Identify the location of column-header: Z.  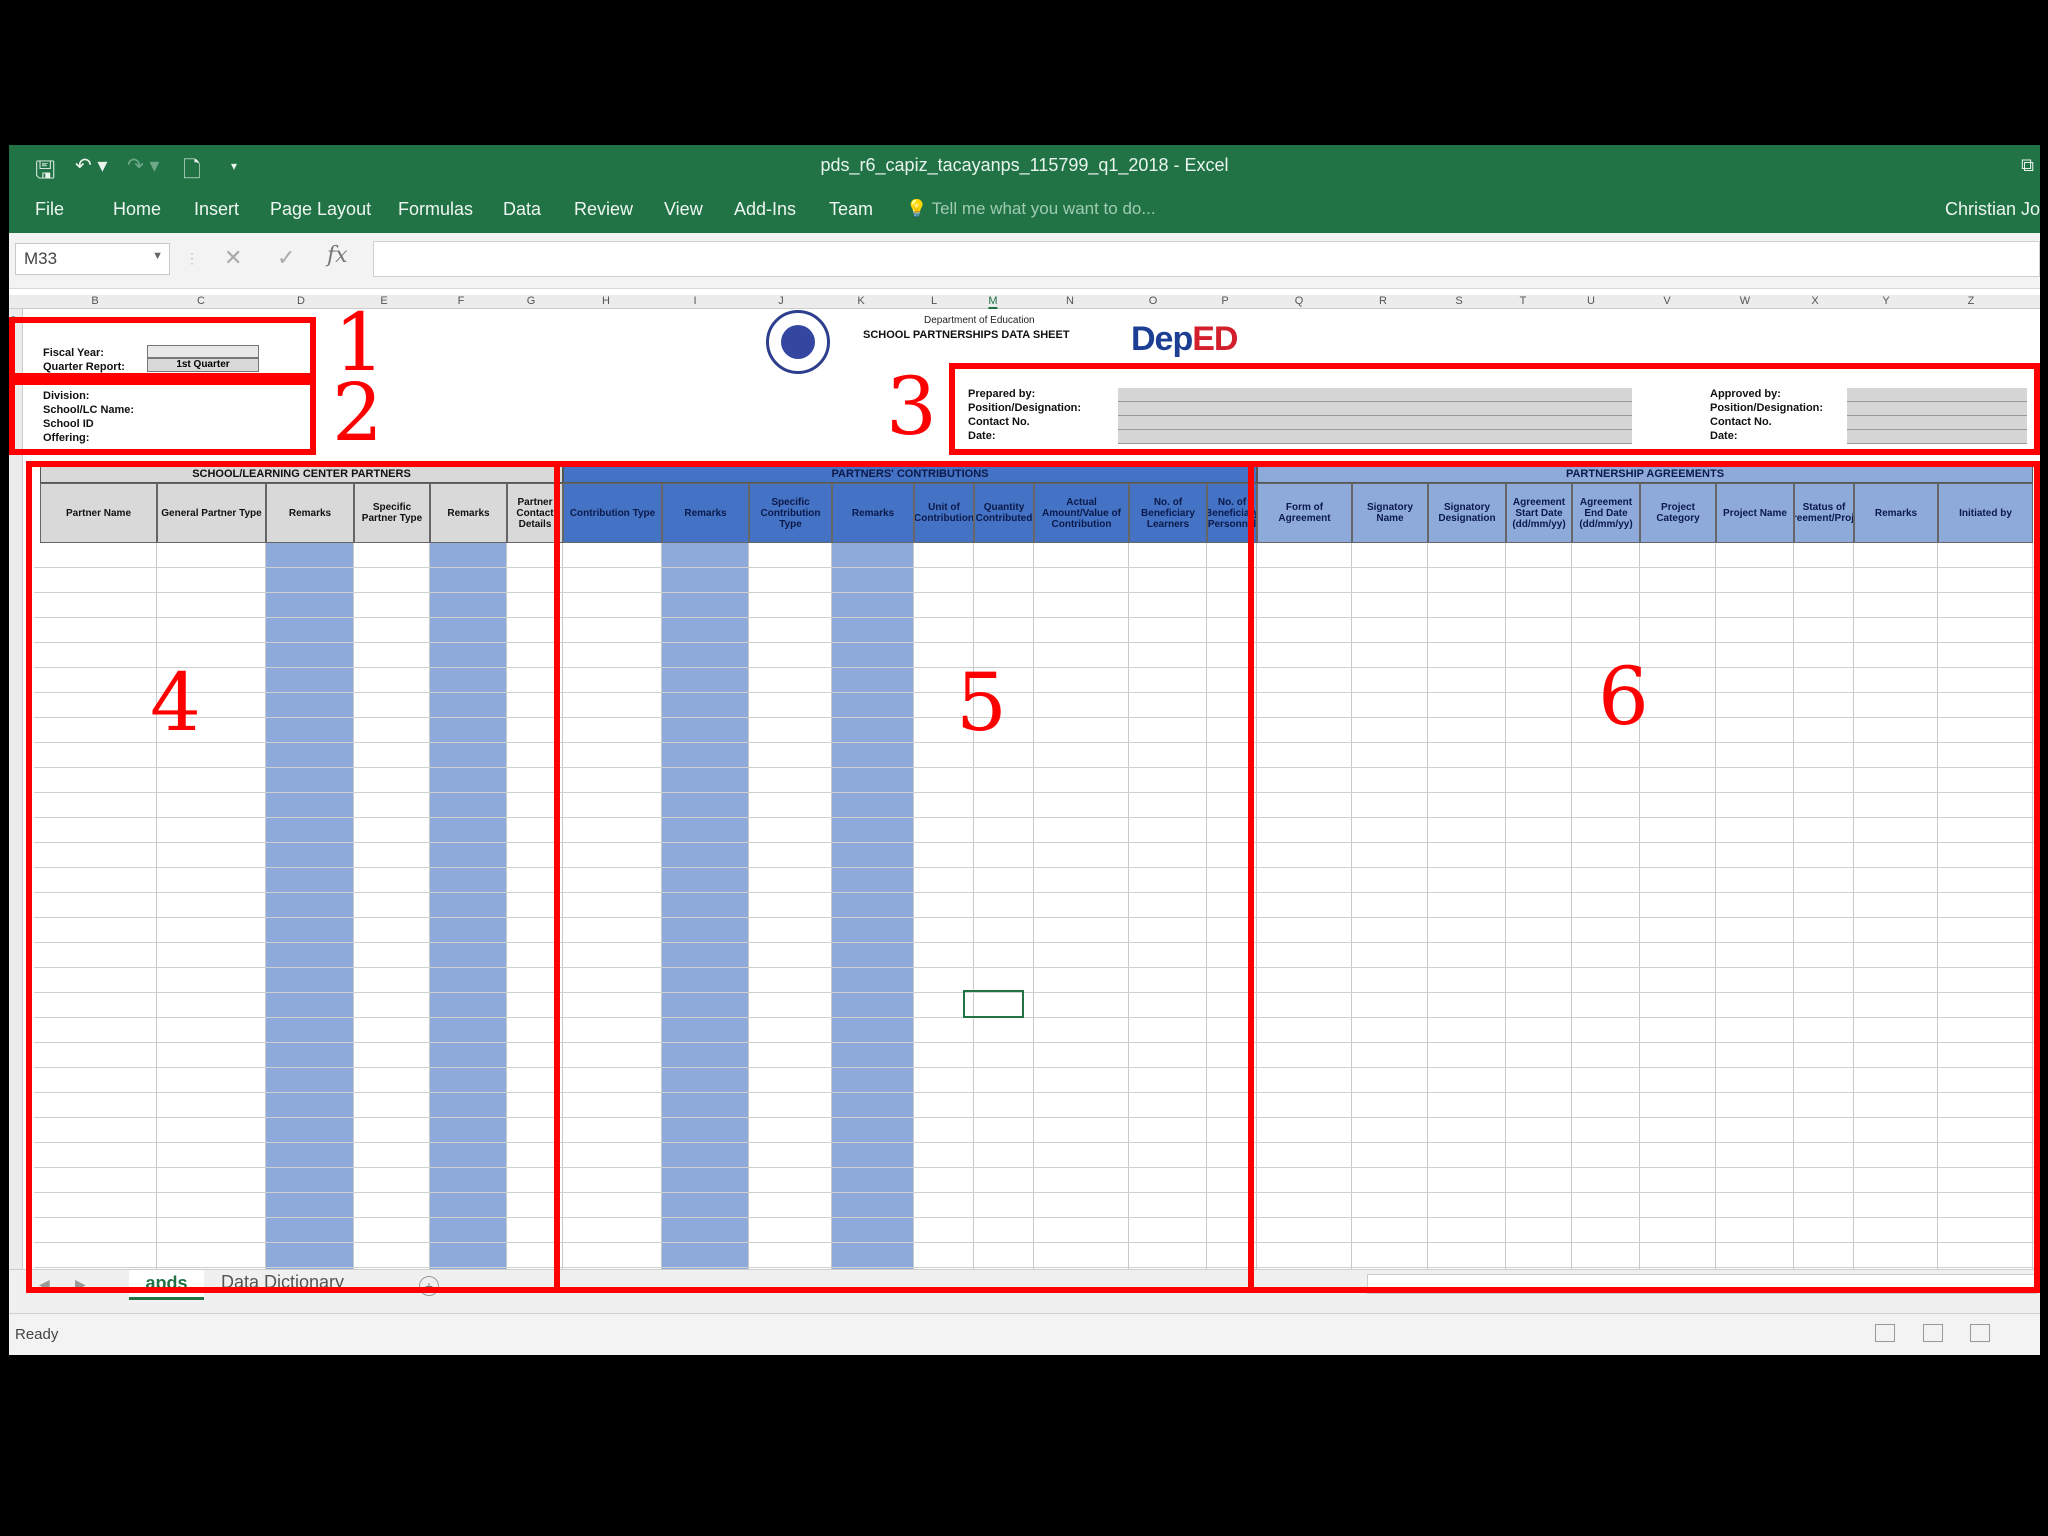
(1971, 301).